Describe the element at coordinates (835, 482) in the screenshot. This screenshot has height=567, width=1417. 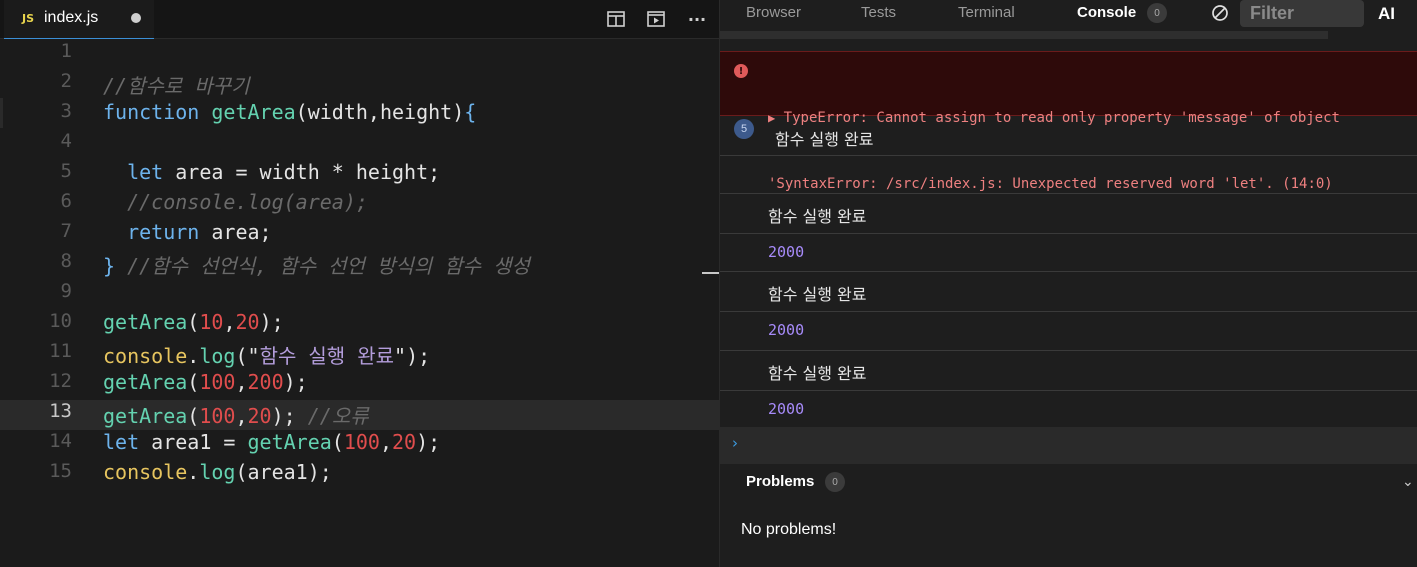
I see `problems-count-badge: 0` at that location.